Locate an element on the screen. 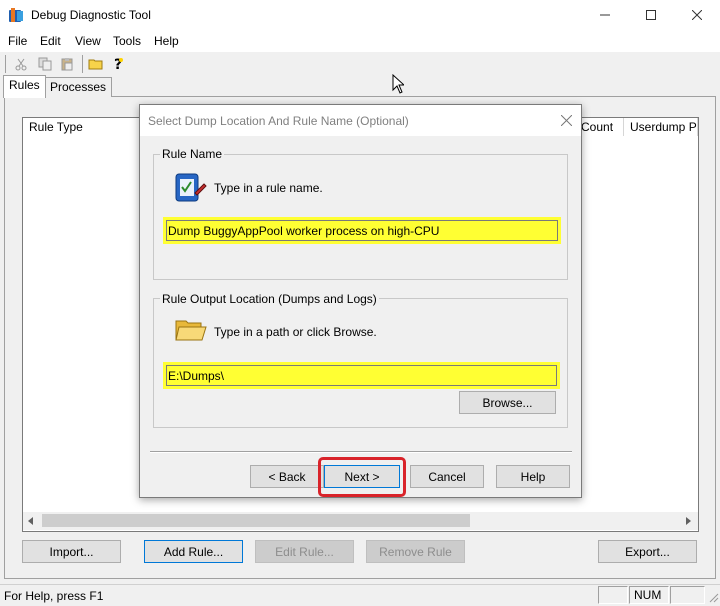 The height and width of the screenshot is (606, 720). menu-file: File is located at coordinates (17, 41).